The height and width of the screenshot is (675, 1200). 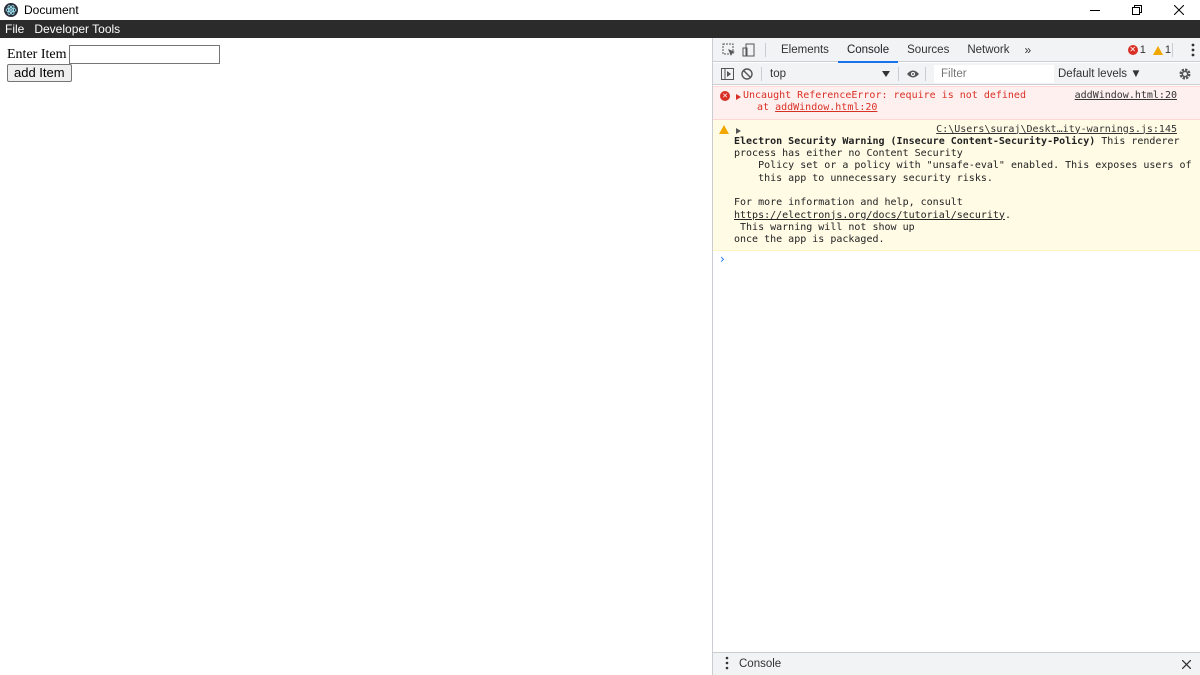 I want to click on minimize-icon, so click(x=1095, y=10).